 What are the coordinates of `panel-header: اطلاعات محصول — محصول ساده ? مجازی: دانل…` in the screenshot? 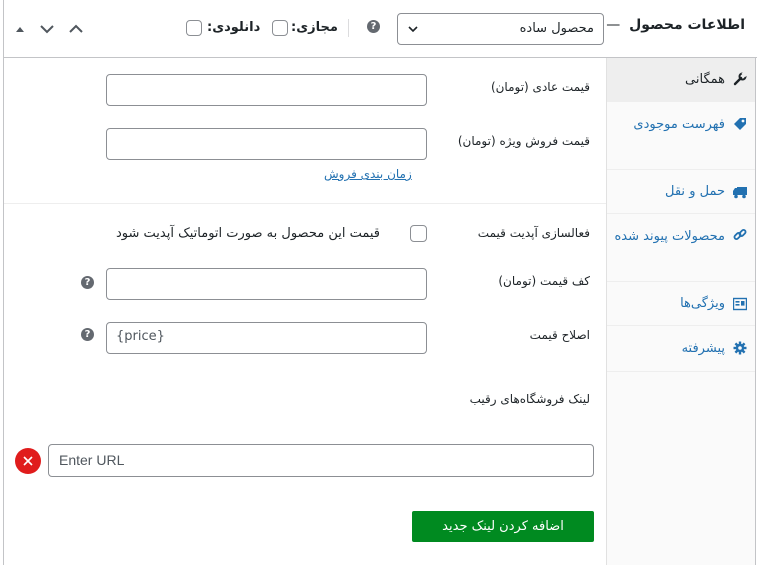 It's located at (380, 29).